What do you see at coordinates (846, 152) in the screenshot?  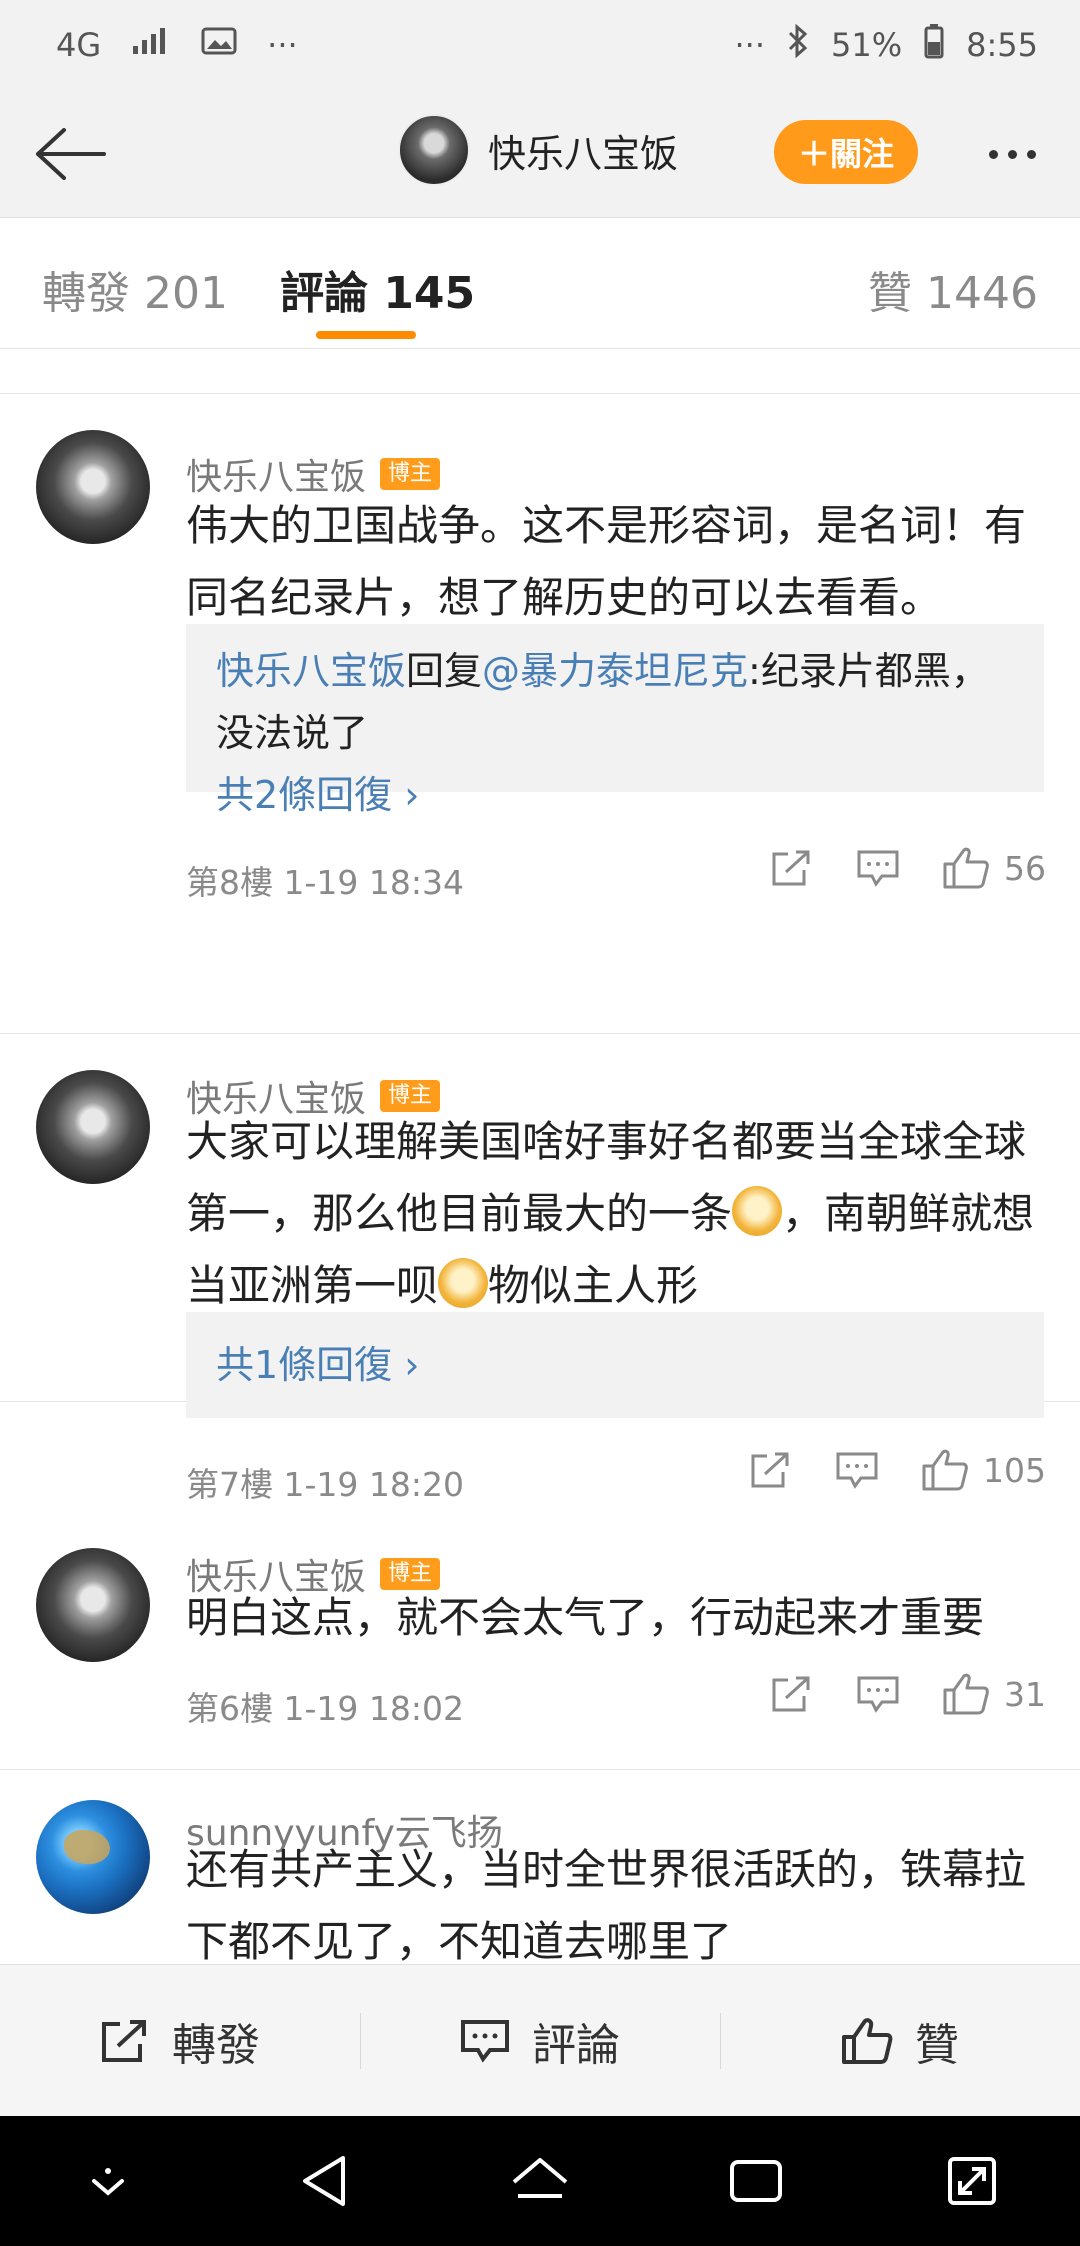 I see `follow-button: ＋關注` at bounding box center [846, 152].